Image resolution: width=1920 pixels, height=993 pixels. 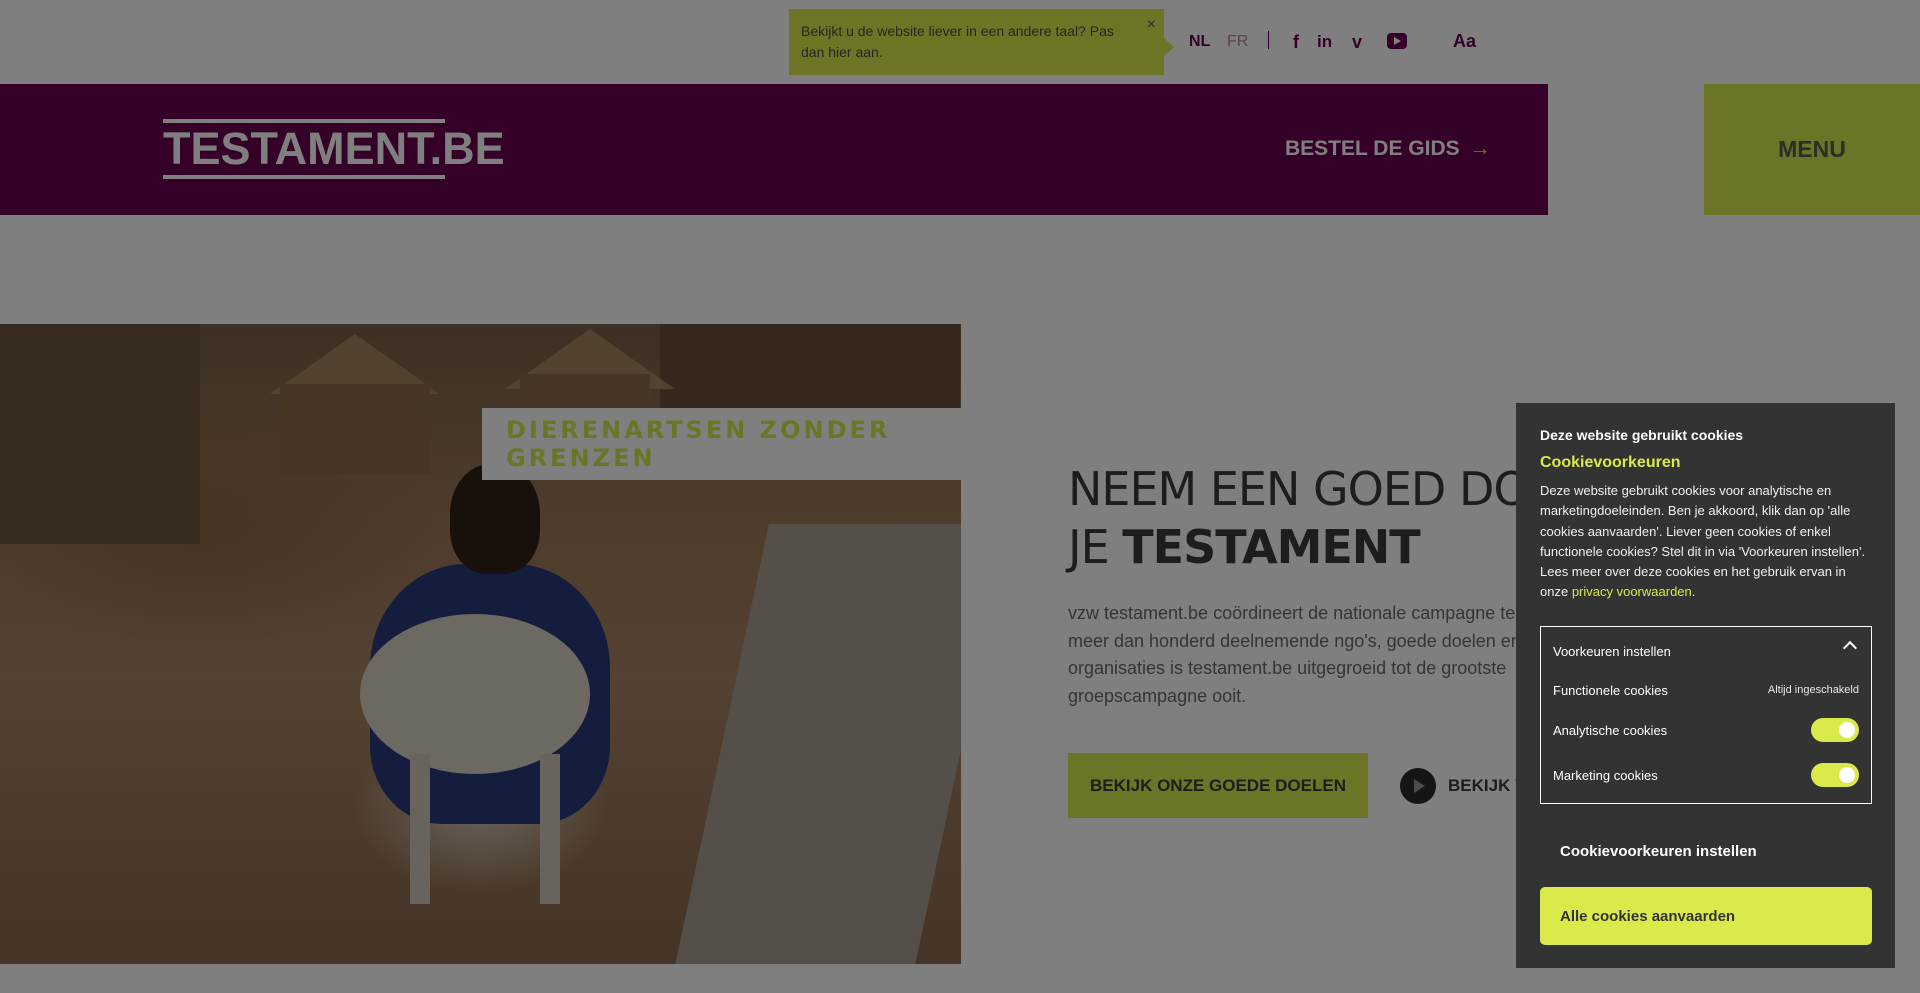 I want to click on accept-all-cookies-button: Alle cookies aanvaarden, so click(x=1706, y=916).